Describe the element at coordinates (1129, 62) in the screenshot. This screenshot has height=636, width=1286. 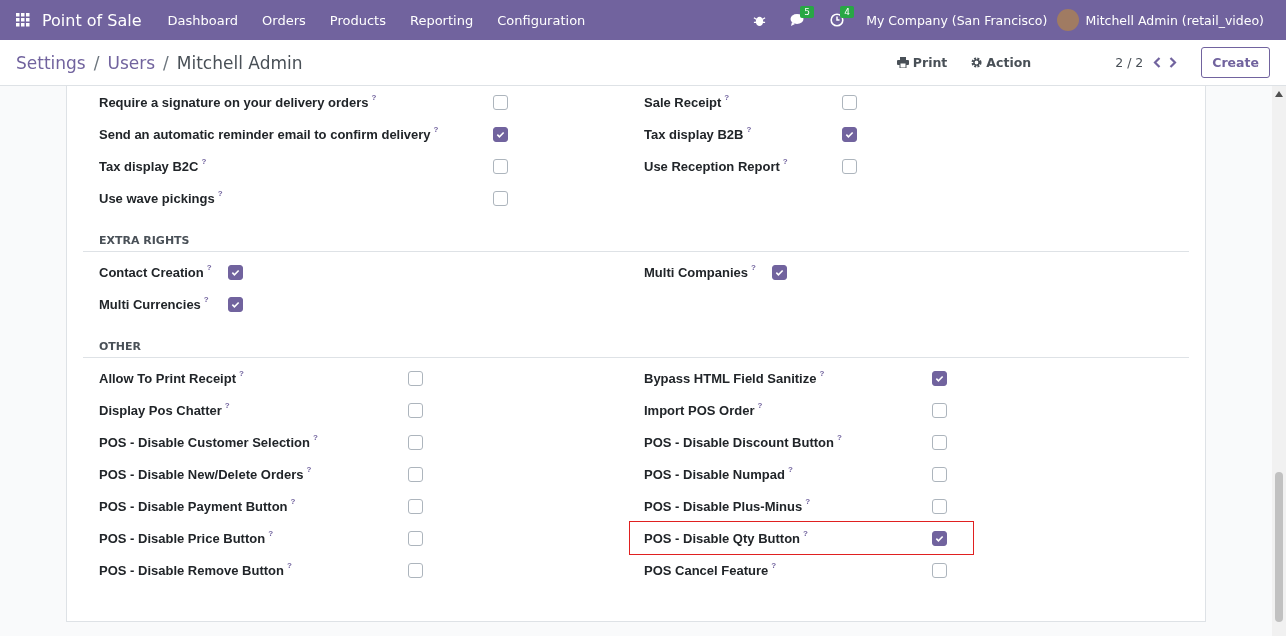
I see `pager-value: 2 / 2` at that location.